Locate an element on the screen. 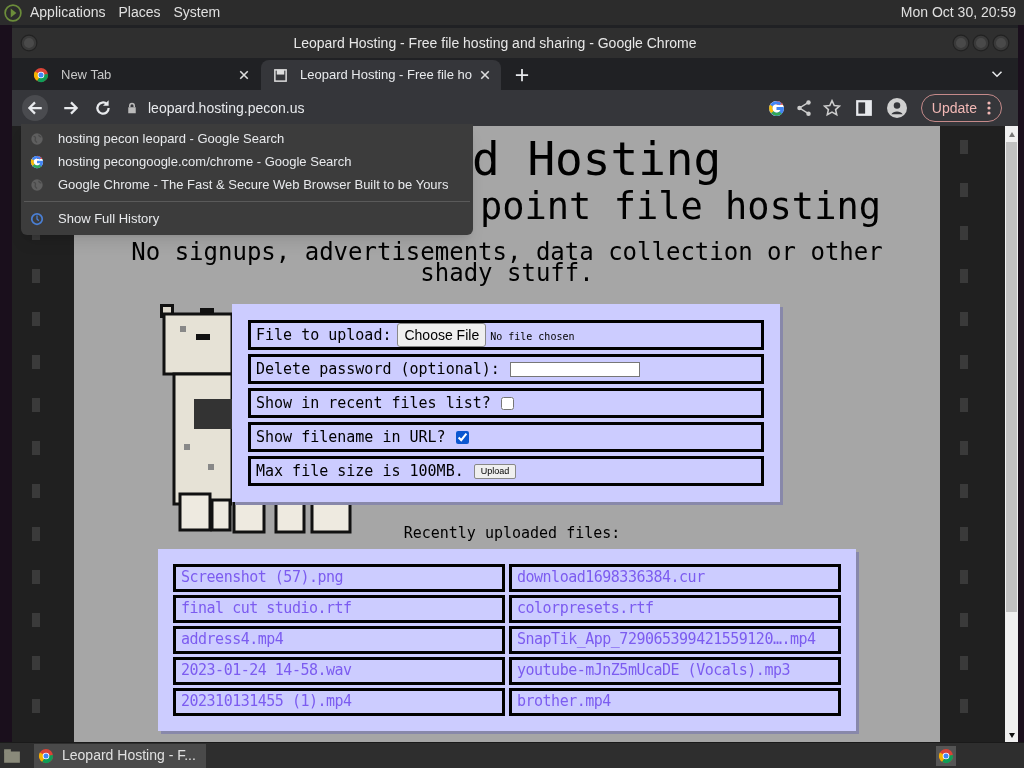  choose-file-button: Choose File is located at coordinates (442, 335).